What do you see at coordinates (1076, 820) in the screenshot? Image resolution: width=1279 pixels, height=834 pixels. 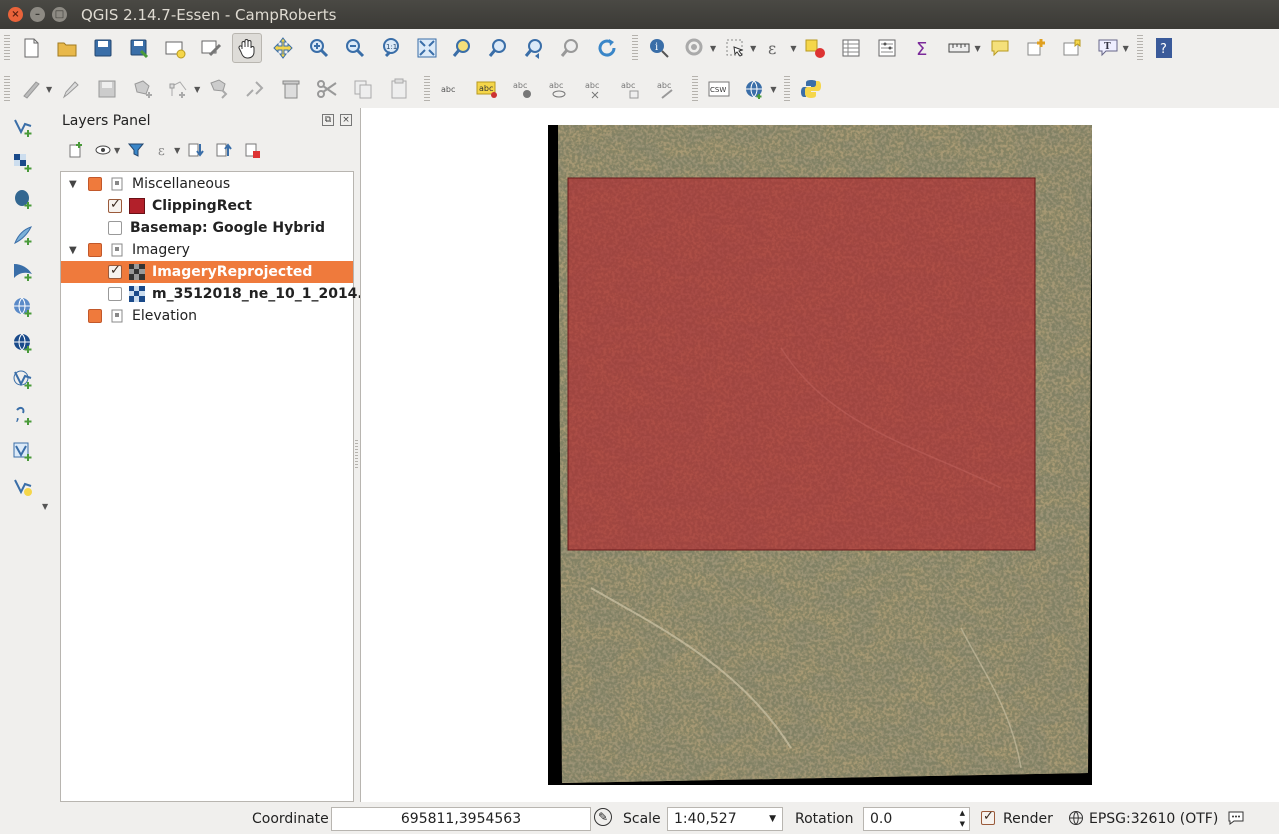 I see `crs-globe-icon` at bounding box center [1076, 820].